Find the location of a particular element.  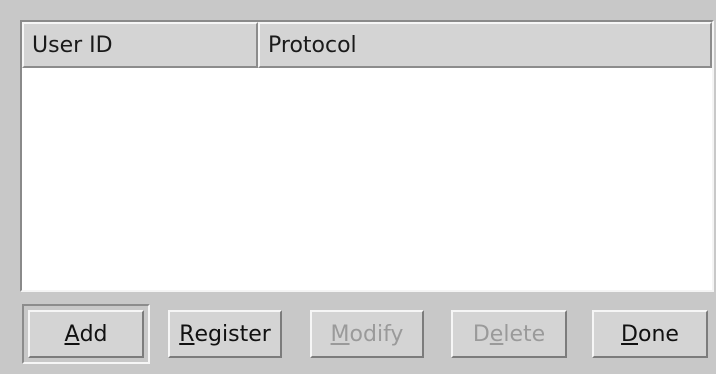

register-button: Register is located at coordinates (225, 334).